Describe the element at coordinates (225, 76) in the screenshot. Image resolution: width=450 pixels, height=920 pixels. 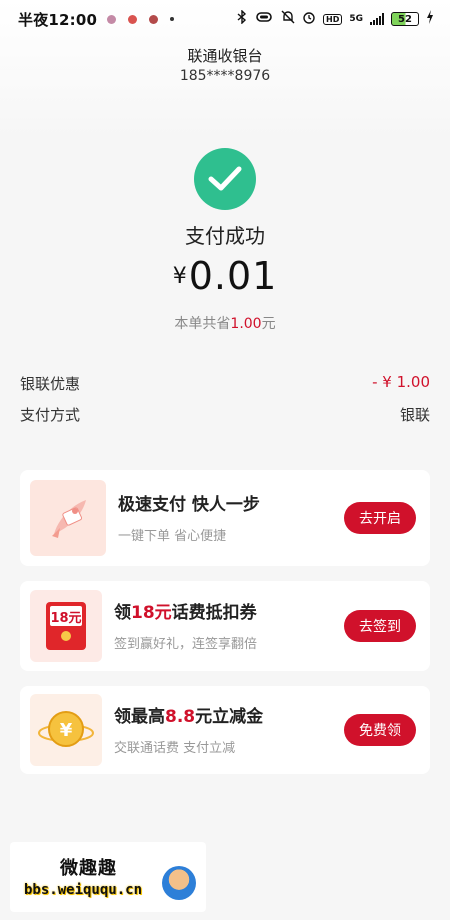
I see `phone-number: 185****8976` at that location.